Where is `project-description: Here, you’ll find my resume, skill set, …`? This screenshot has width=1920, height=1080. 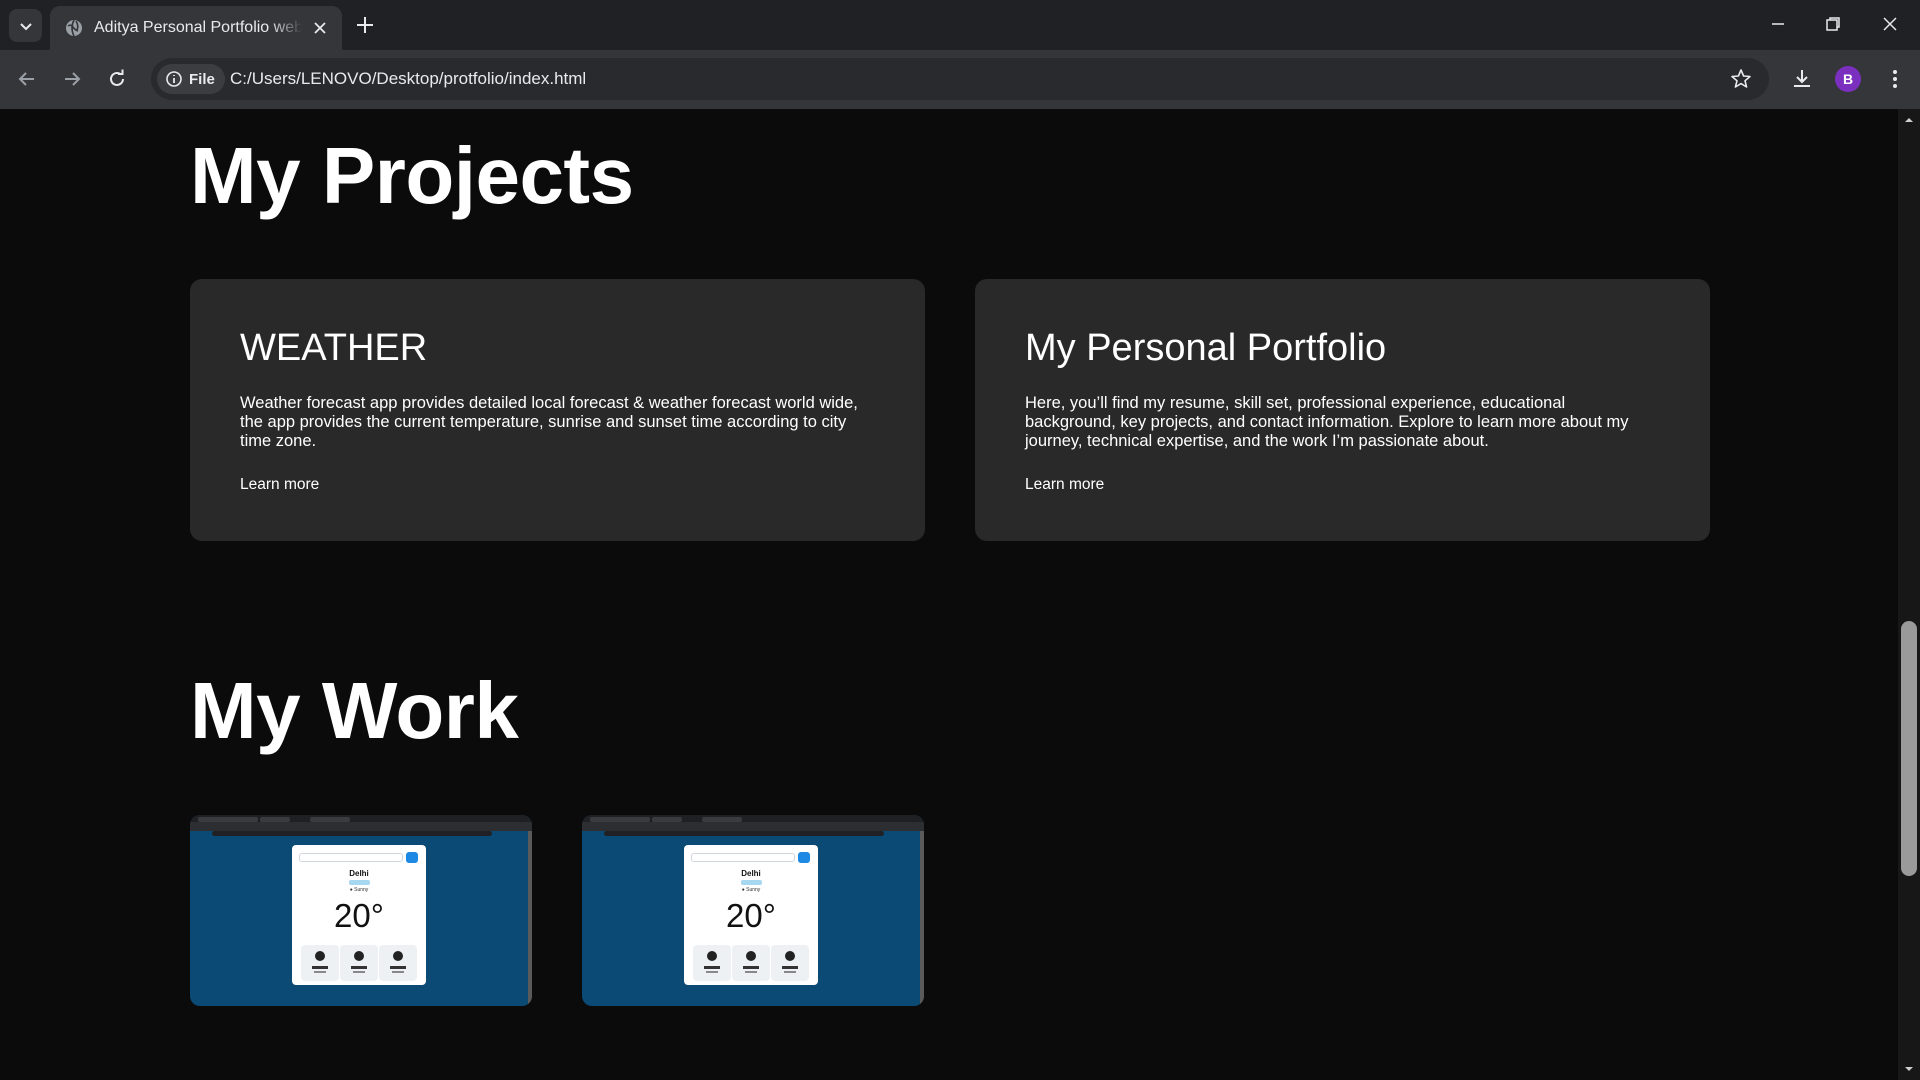 project-description: Here, you’ll find my resume, skill set, … is located at coordinates (1327, 422).